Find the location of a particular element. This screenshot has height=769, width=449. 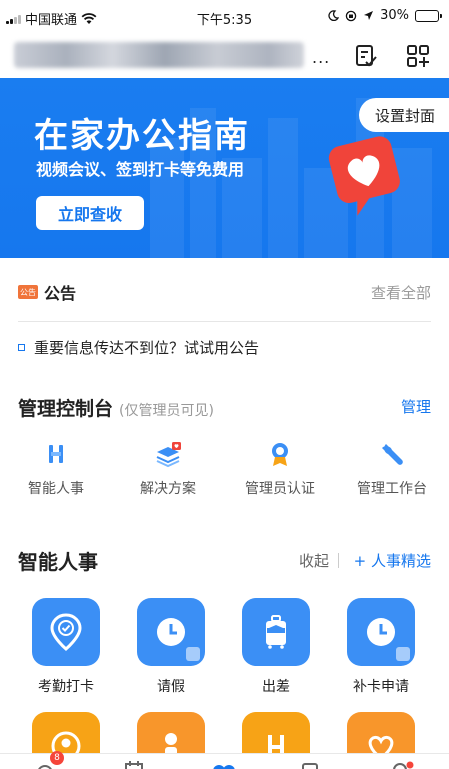

notice-title: 公告 is located at coordinates (60, 293).